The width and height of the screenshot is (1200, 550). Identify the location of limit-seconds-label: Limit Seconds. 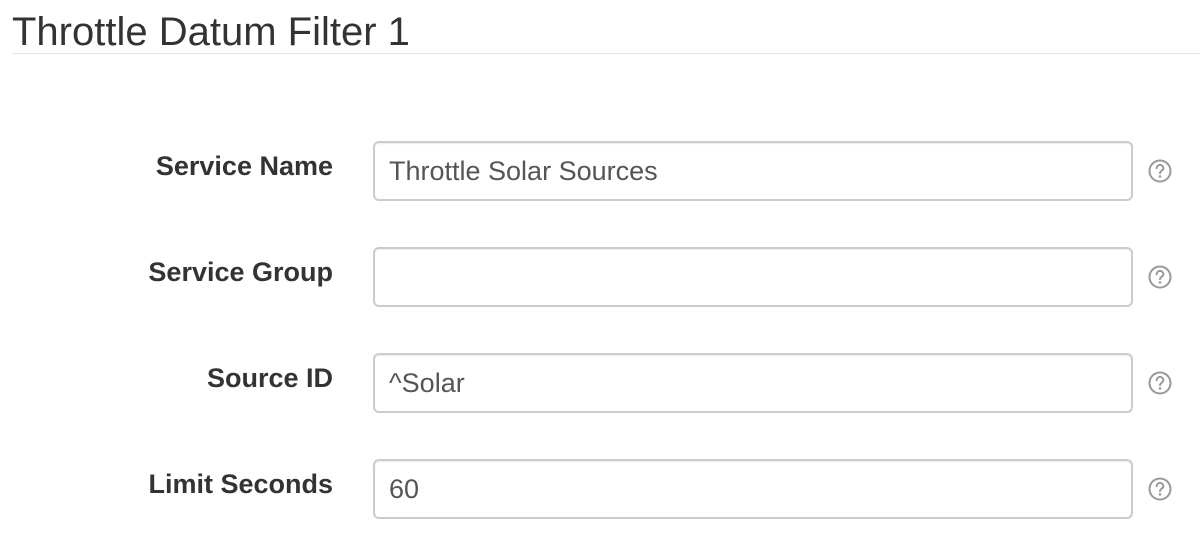
(240, 484).